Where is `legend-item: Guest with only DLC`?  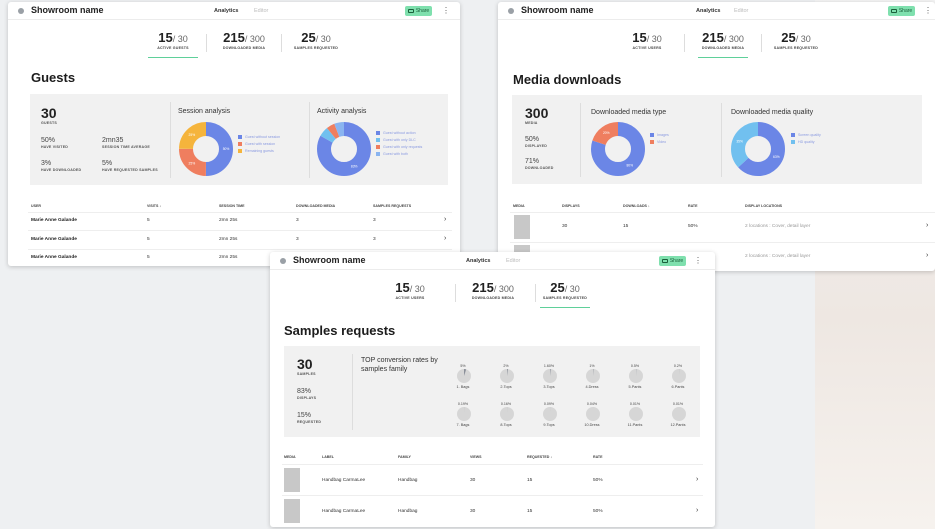 legend-item: Guest with only DLC is located at coordinates (396, 140).